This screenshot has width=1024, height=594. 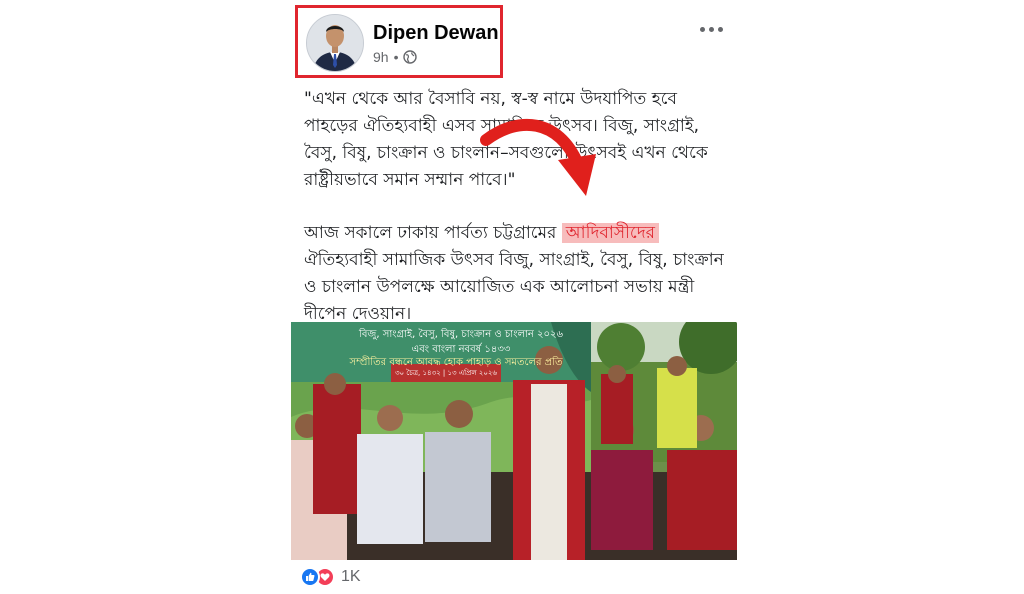 What do you see at coordinates (610, 233) in the screenshot?
I see `highlighted-word: আদিবাসীদের` at bounding box center [610, 233].